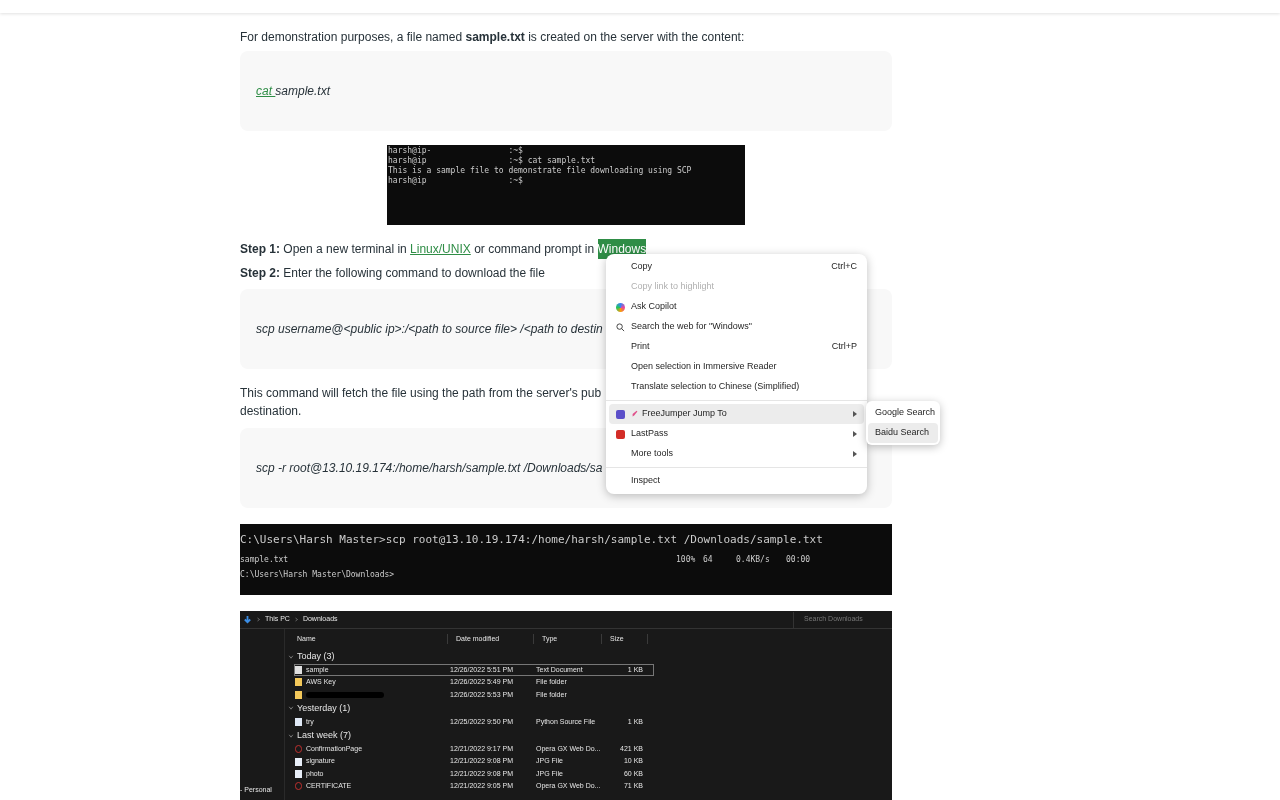 This screenshot has width=1280, height=800. What do you see at coordinates (708, 560) in the screenshot?
I see `terminal-text: 64` at bounding box center [708, 560].